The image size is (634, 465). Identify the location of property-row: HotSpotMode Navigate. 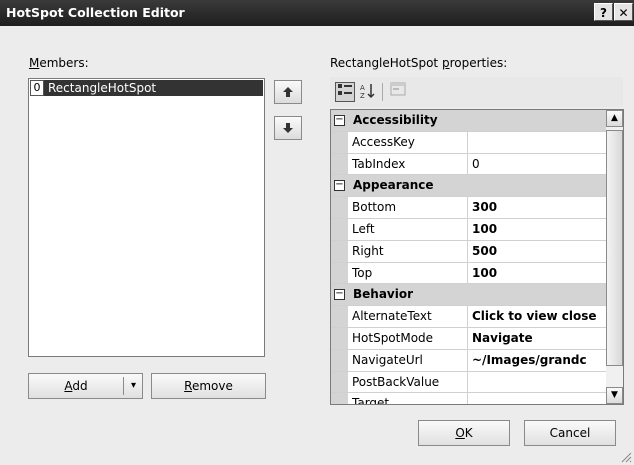
(469, 338).